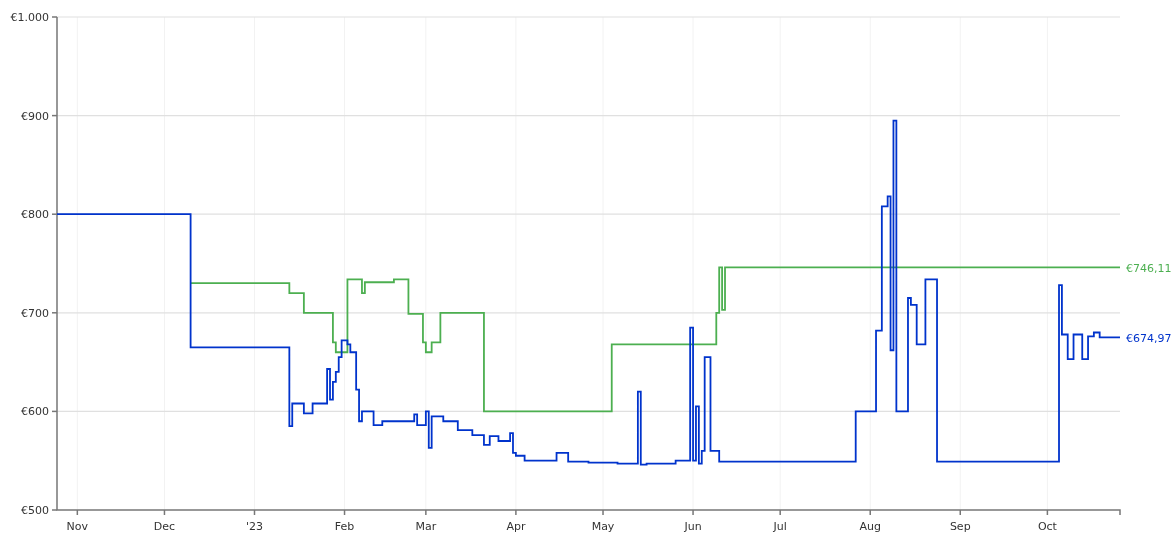 This screenshot has height=546, width=1176. I want to click on price-label: €674,97, so click(1149, 339).